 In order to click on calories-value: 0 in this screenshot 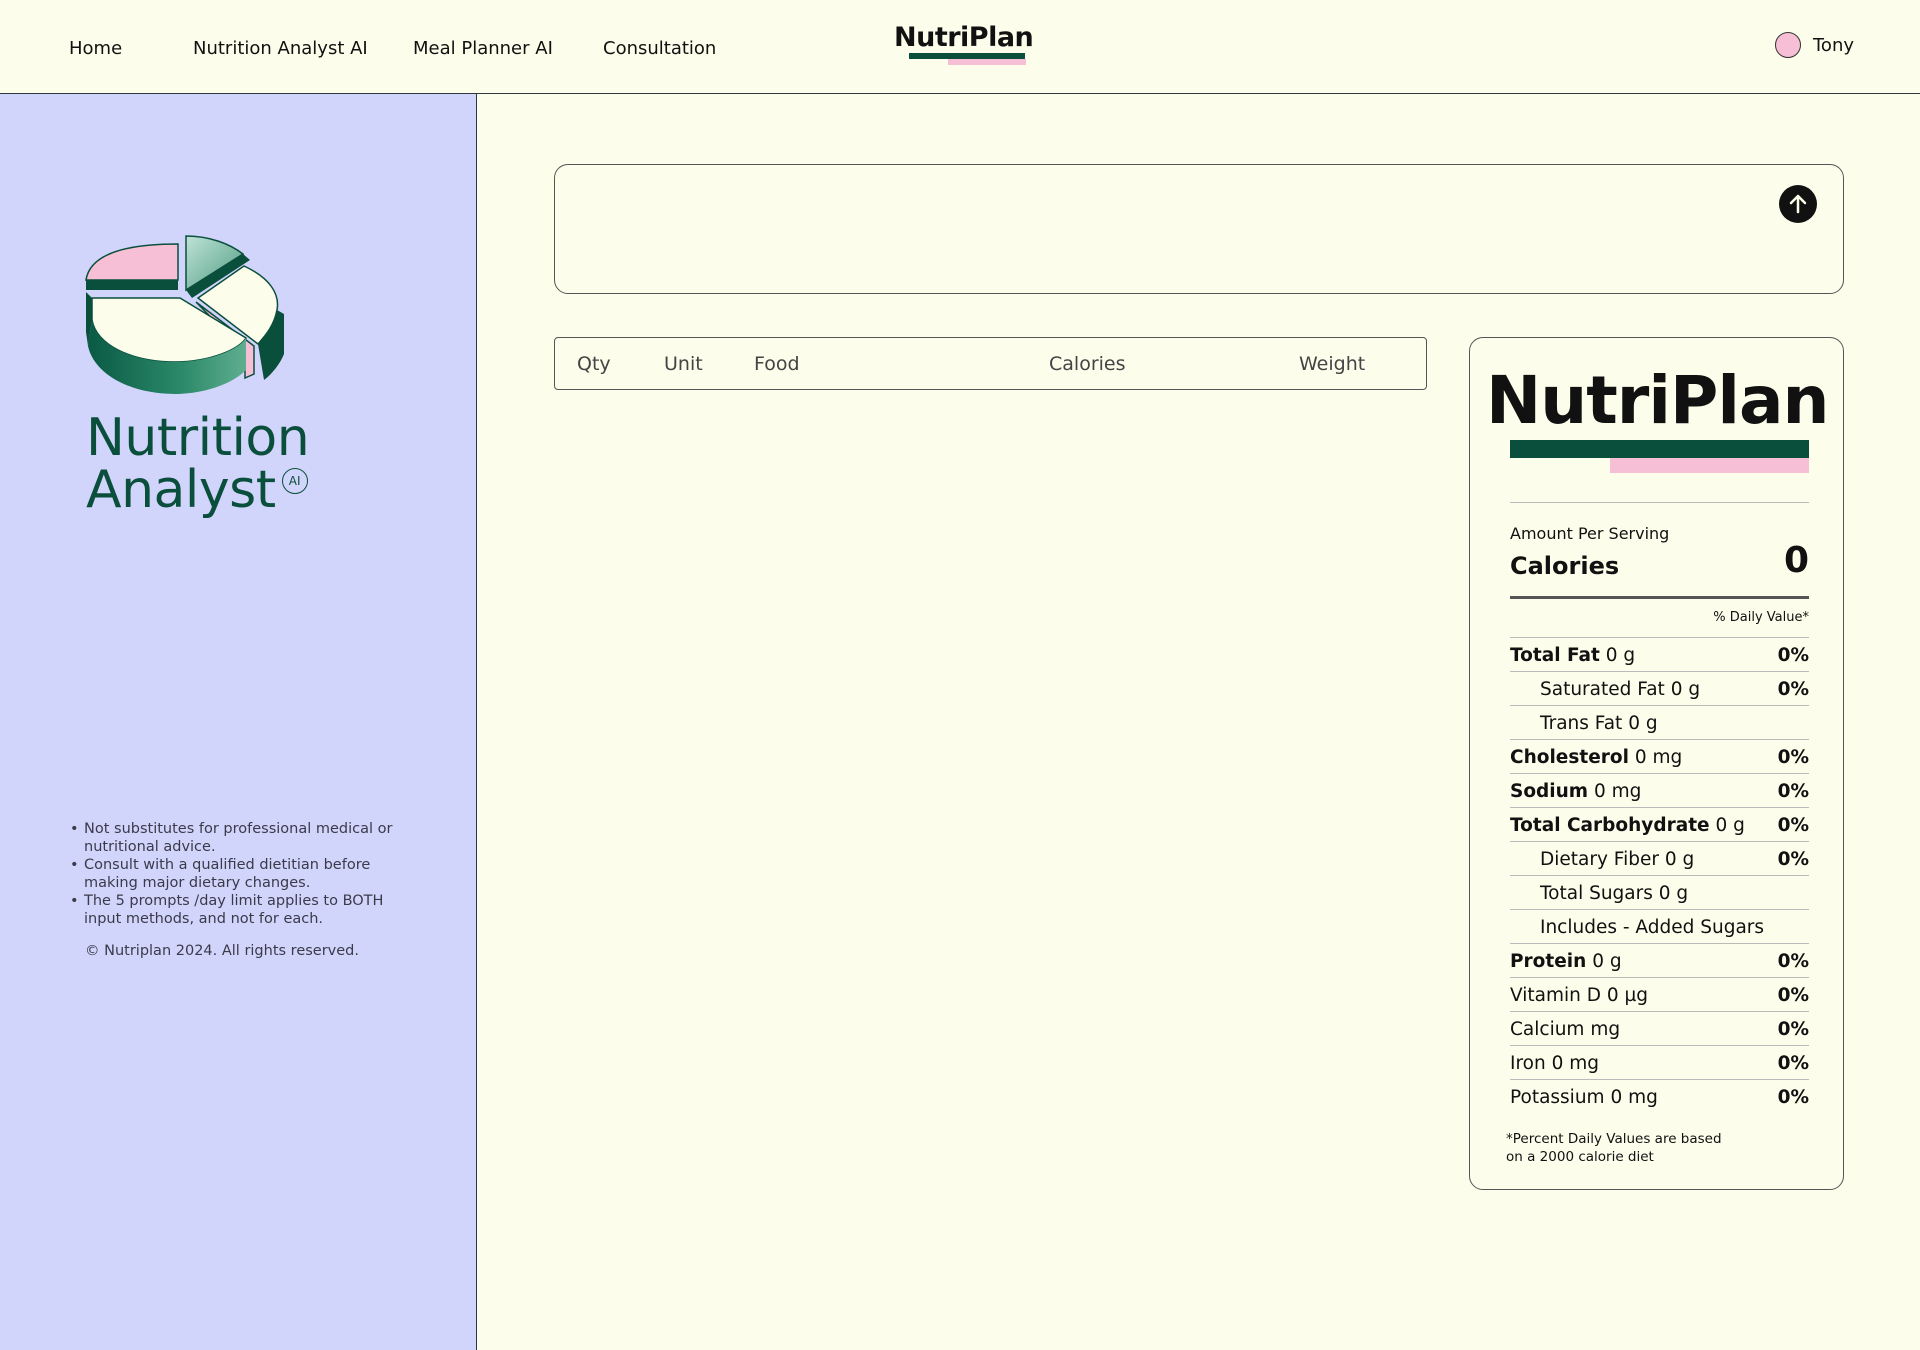, I will do `click(1796, 560)`.